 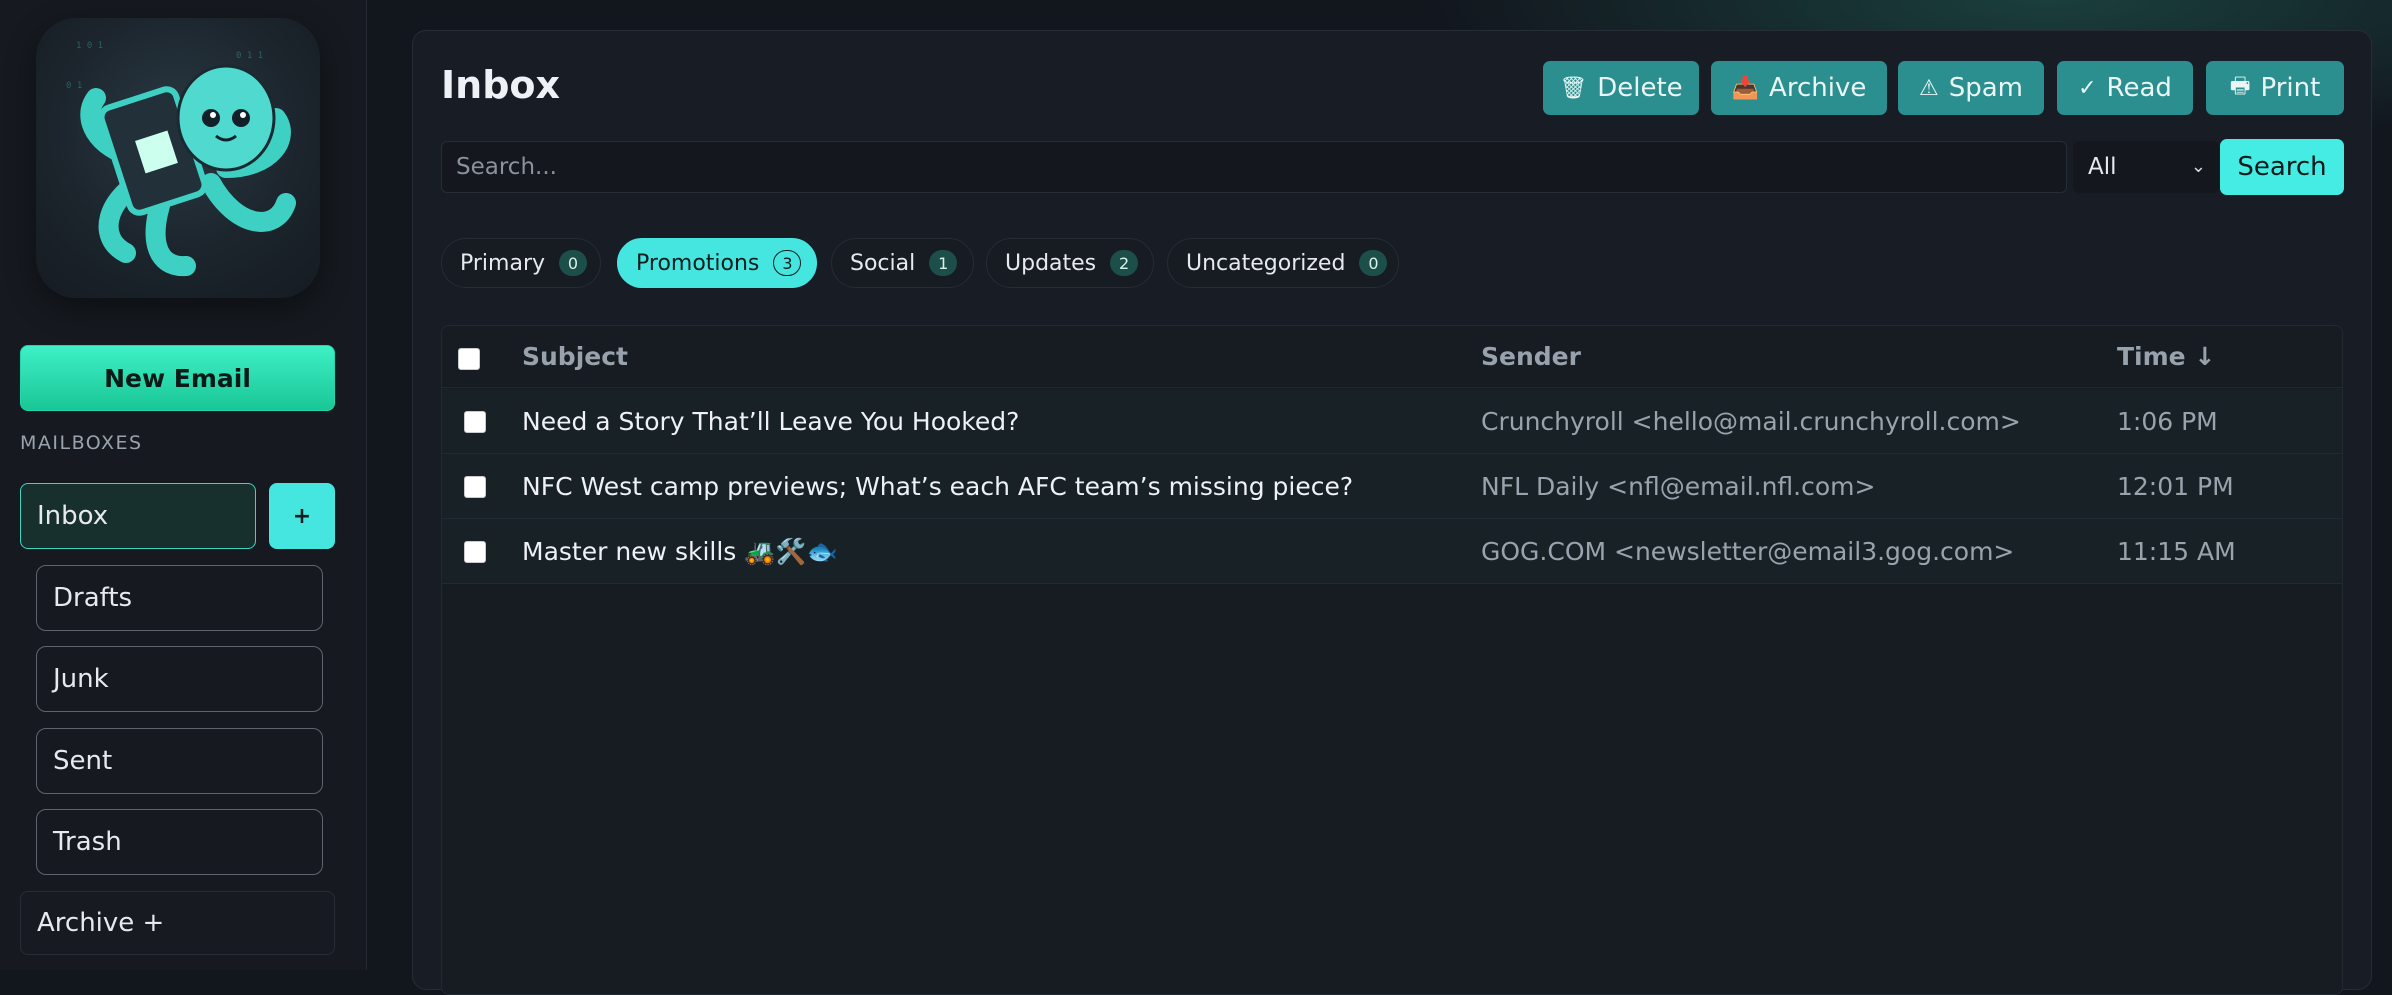 What do you see at coordinates (1818, 88) in the screenshot?
I see `archive-label: Archive` at bounding box center [1818, 88].